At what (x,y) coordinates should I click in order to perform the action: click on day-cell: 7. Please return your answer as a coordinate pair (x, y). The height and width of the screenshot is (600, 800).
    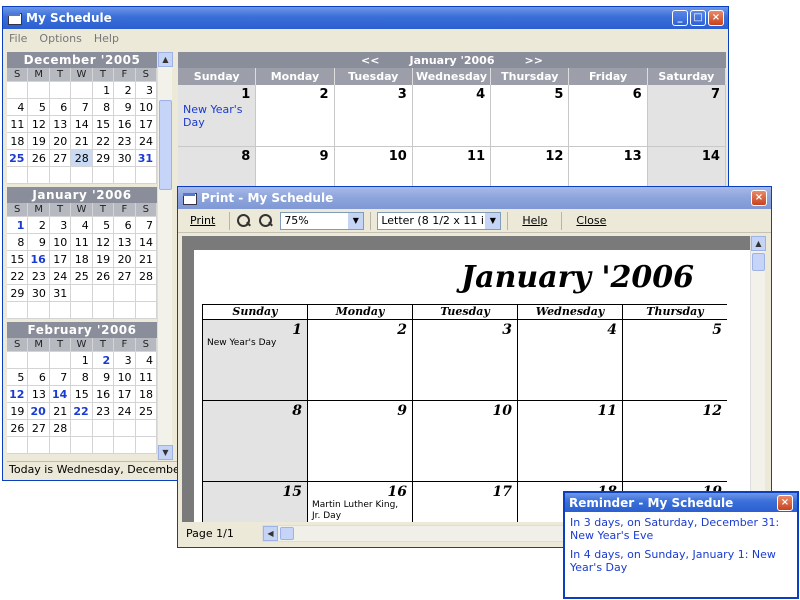
    Looking at the image, I should click on (686, 116).